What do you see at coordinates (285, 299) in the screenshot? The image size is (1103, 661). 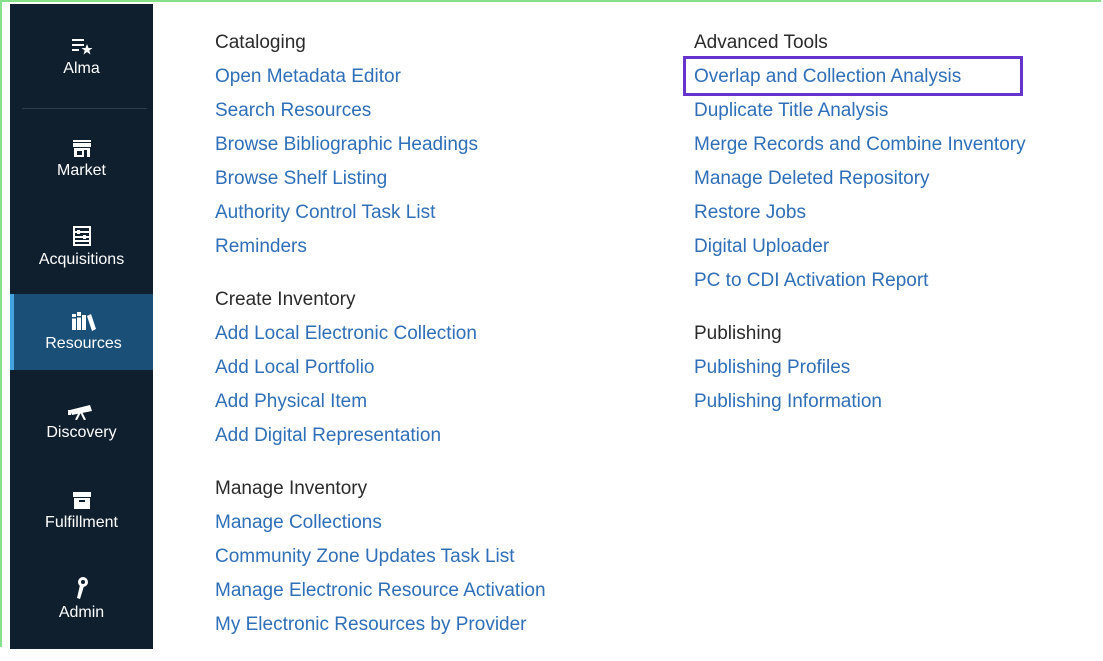 I see `section-heading: Create Inventory` at bounding box center [285, 299].